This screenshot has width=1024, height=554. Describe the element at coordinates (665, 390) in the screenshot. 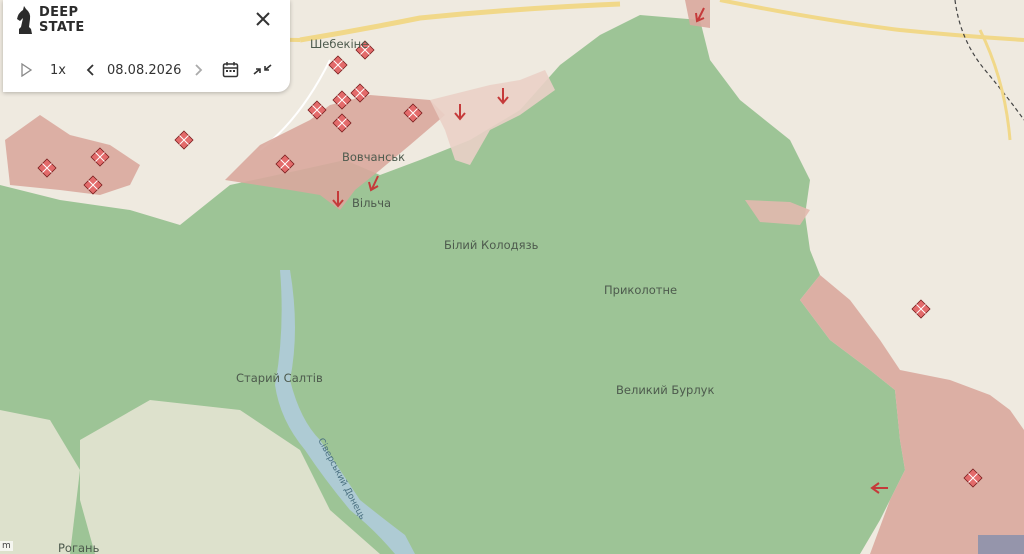

I see `place-label-velykyi-burluk: Великий Бурлук` at that location.